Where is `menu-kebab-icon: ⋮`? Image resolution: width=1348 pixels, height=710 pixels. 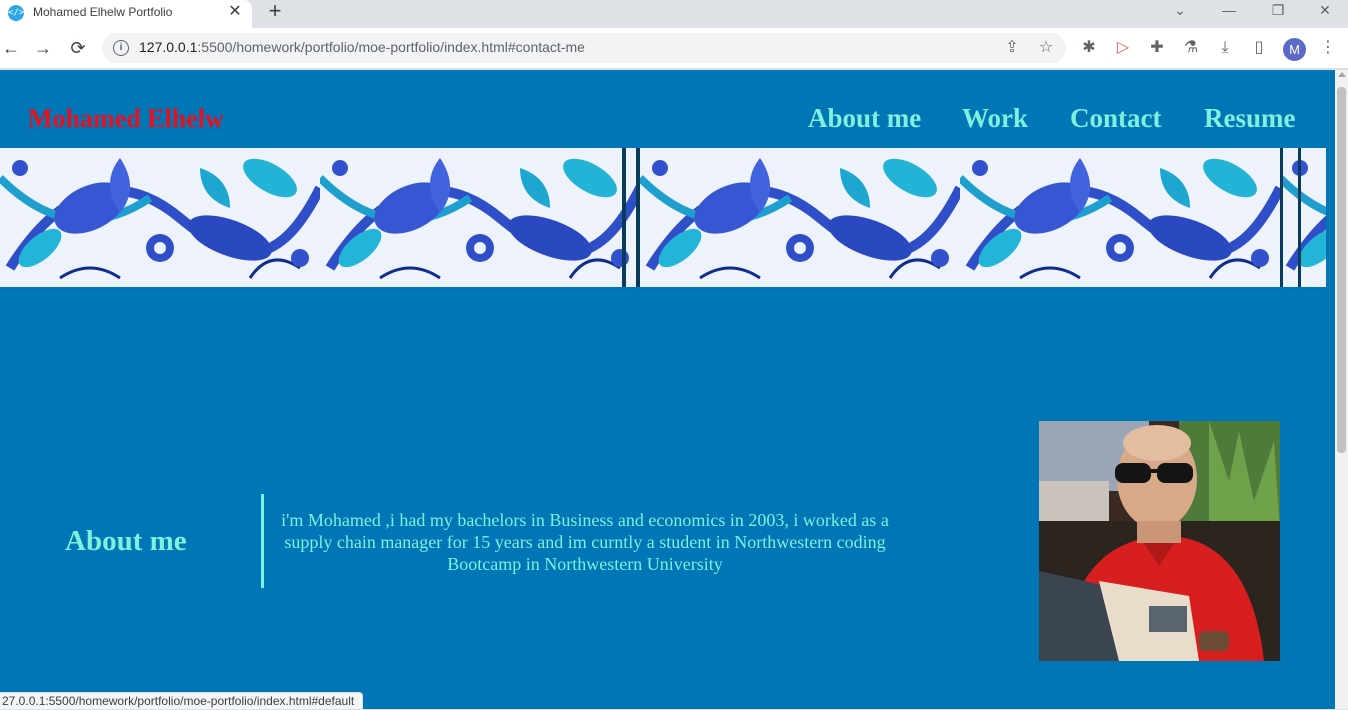
menu-kebab-icon: ⋮ is located at coordinates (1328, 48).